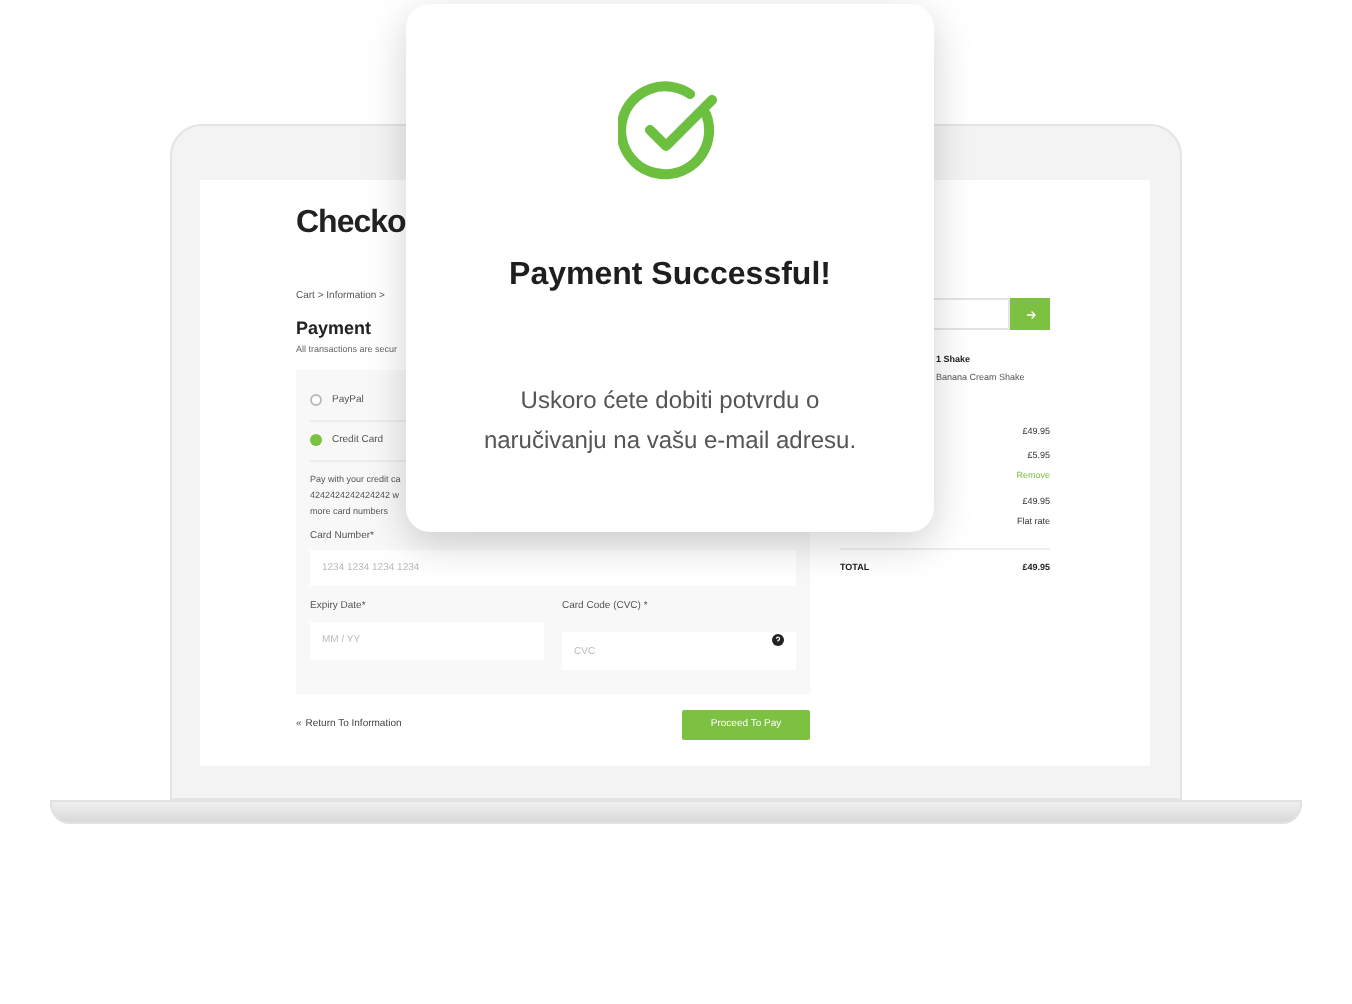  Describe the element at coordinates (351, 224) in the screenshot. I see `page-heading: Checko` at that location.